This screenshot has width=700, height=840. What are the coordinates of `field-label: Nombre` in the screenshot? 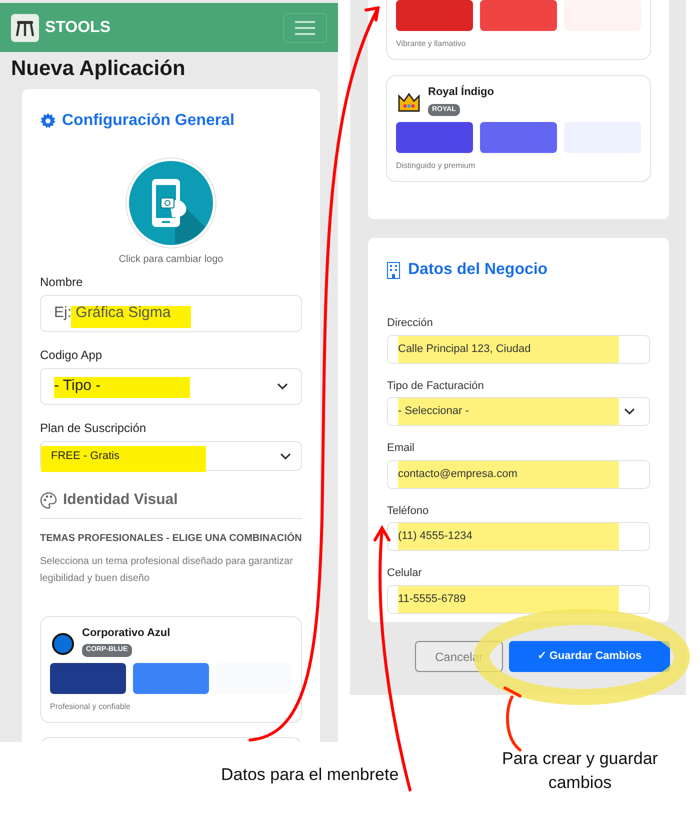 It's located at (61, 282).